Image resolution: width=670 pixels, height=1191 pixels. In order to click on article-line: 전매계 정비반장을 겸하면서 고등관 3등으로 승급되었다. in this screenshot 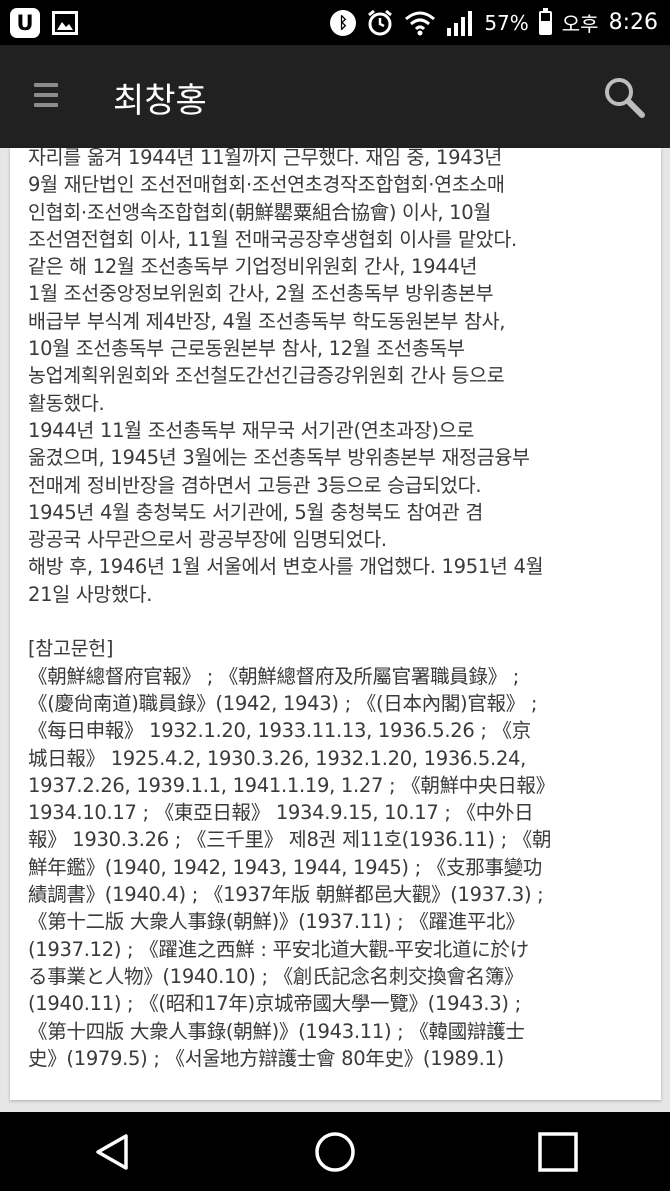, I will do `click(255, 485)`.